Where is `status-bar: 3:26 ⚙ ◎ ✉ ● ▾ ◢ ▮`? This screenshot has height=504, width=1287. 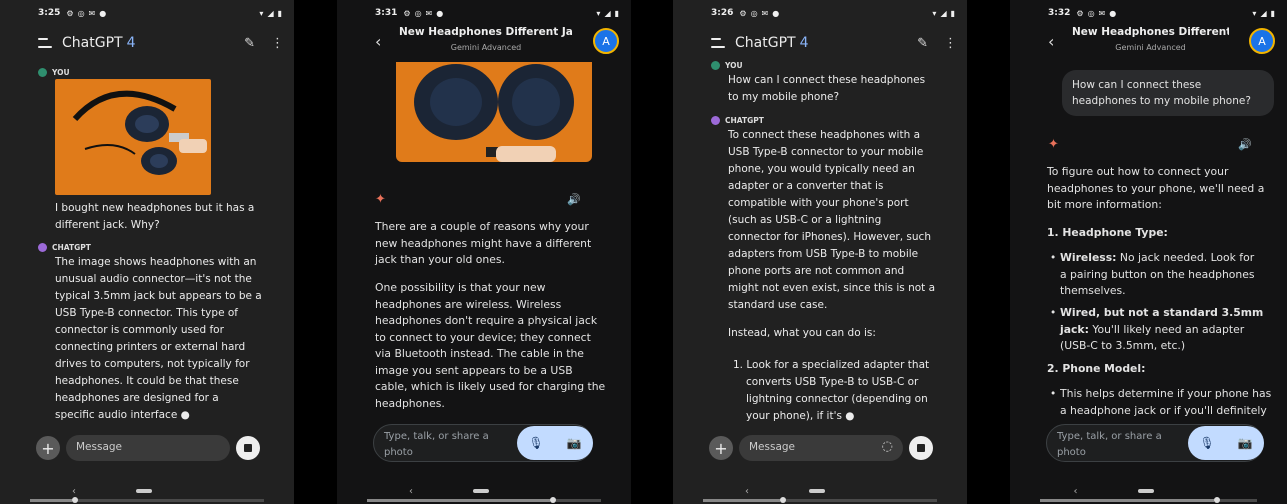
status-bar: 3:26 ⚙ ◎ ✉ ● ▾ ◢ ▮ is located at coordinates (833, 13).